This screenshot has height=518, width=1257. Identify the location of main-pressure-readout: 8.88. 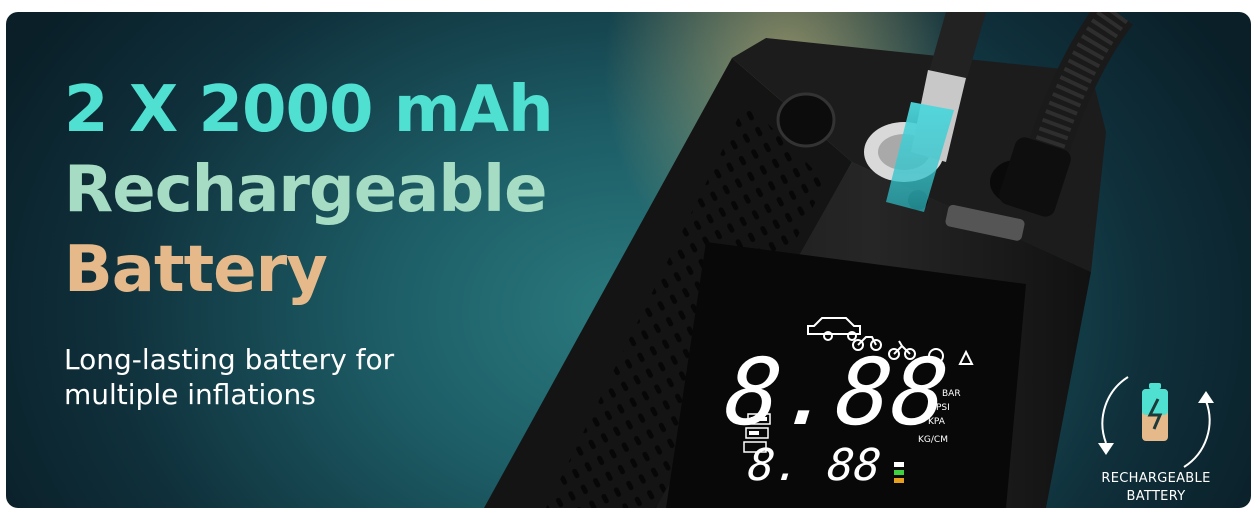
(836, 392).